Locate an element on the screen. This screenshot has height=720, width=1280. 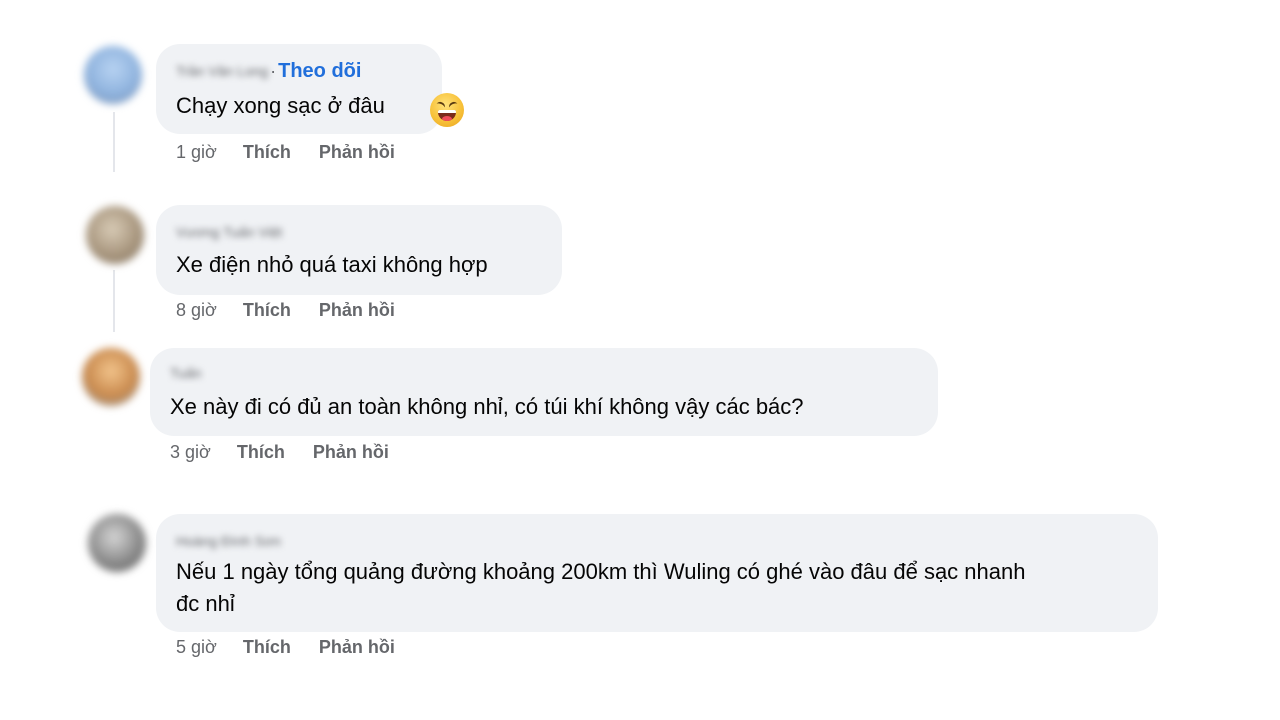
comment-time: 3 giờ is located at coordinates (190, 452).